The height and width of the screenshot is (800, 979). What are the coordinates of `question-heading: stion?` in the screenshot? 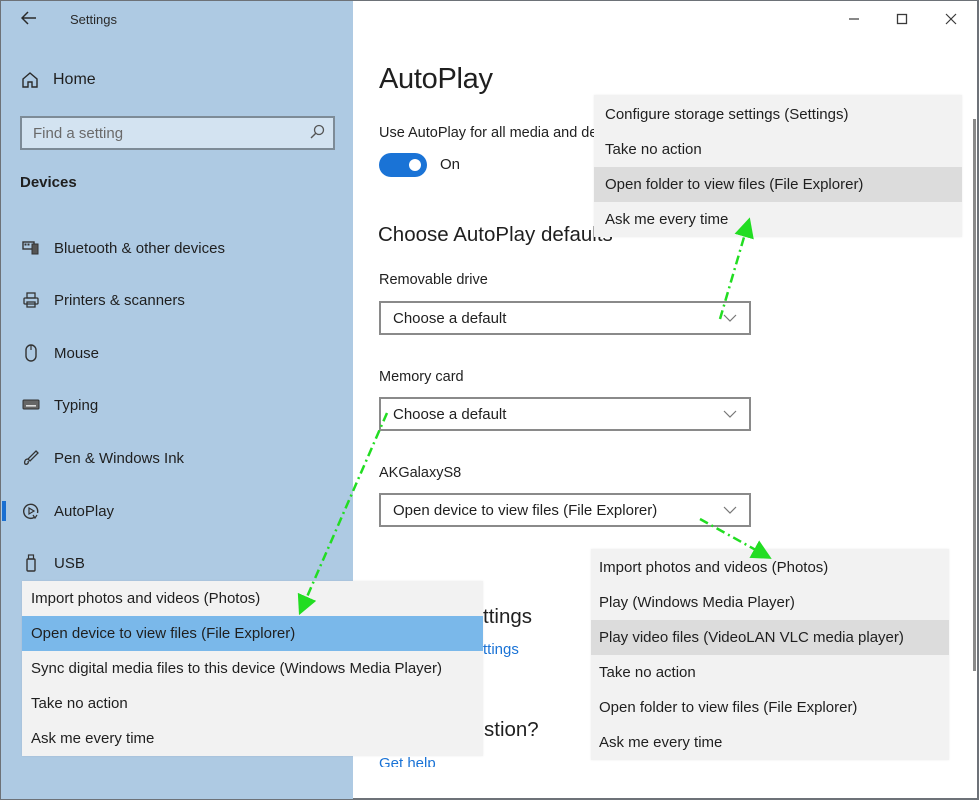 It's located at (511, 729).